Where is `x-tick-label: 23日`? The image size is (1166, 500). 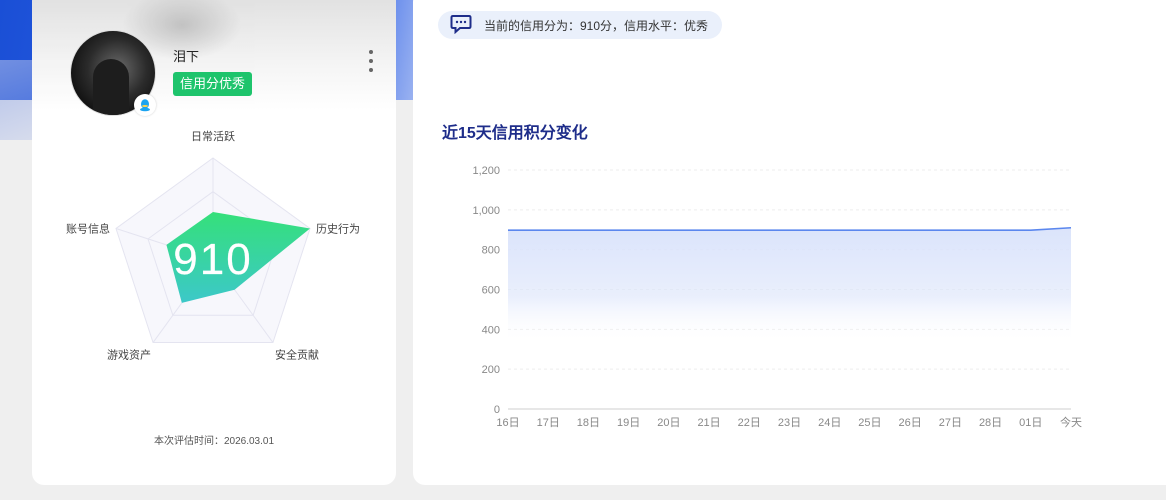
x-tick-label: 23日 is located at coordinates (789, 423).